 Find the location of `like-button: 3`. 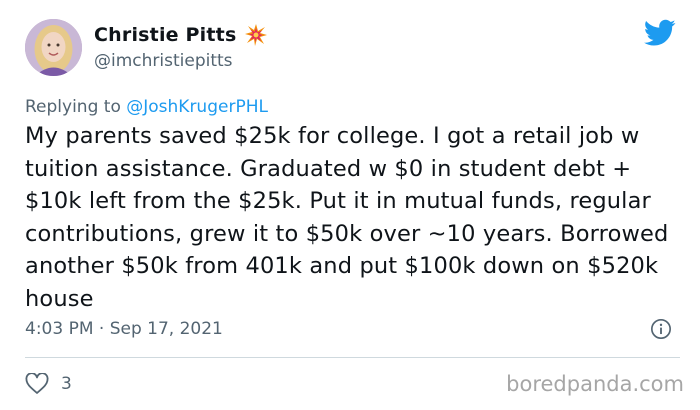

like-button: 3 is located at coordinates (48, 384).